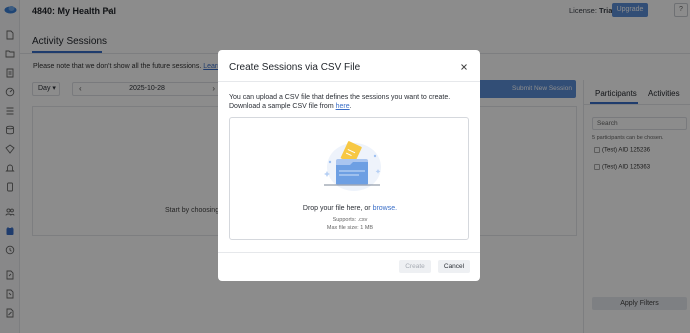  What do you see at coordinates (454, 266) in the screenshot?
I see `cancel-button: Cancel` at bounding box center [454, 266].